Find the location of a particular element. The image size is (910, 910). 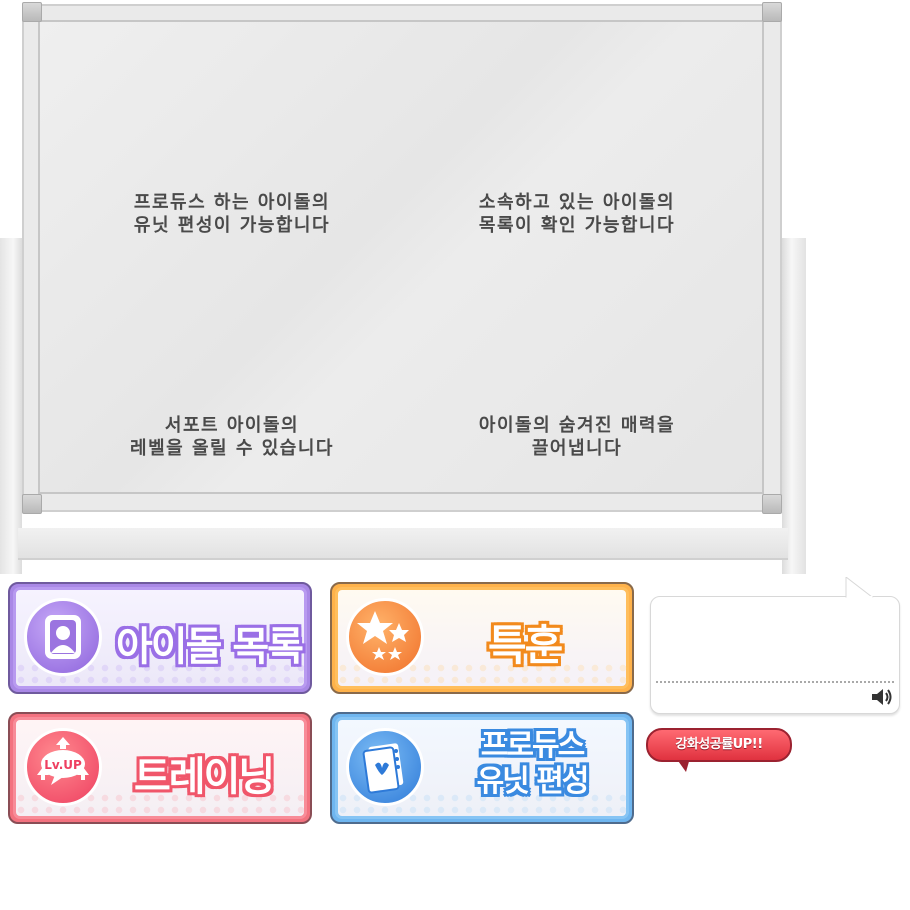

level-up-icon: Lv.UP is located at coordinates (63, 767).